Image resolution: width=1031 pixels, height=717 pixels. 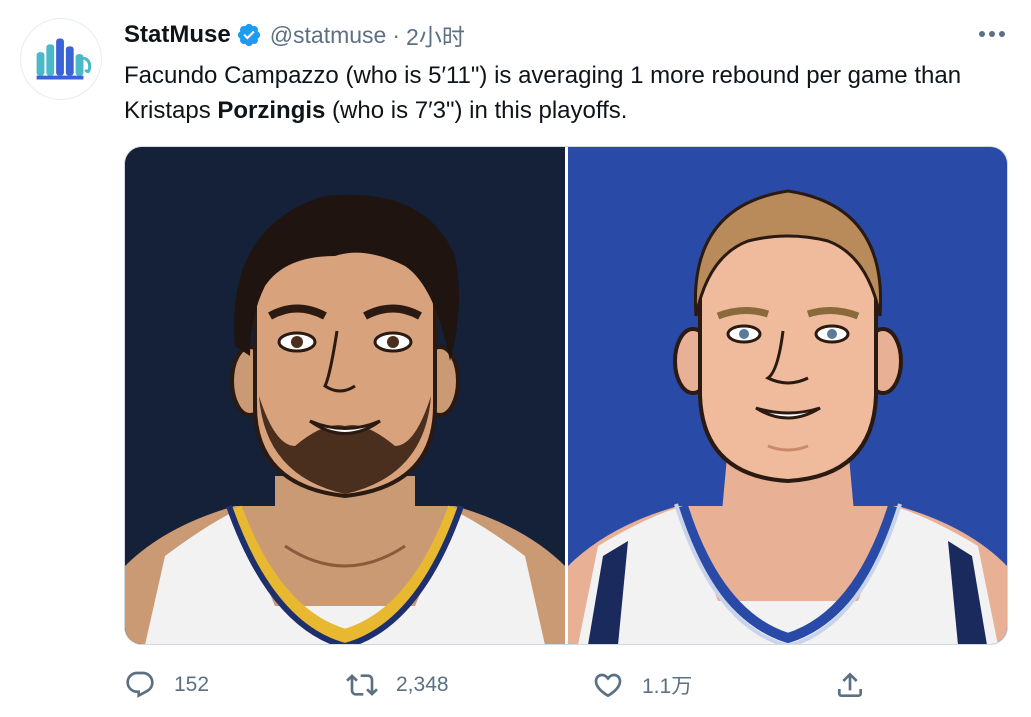 I want to click on share-button, so click(x=850, y=685).